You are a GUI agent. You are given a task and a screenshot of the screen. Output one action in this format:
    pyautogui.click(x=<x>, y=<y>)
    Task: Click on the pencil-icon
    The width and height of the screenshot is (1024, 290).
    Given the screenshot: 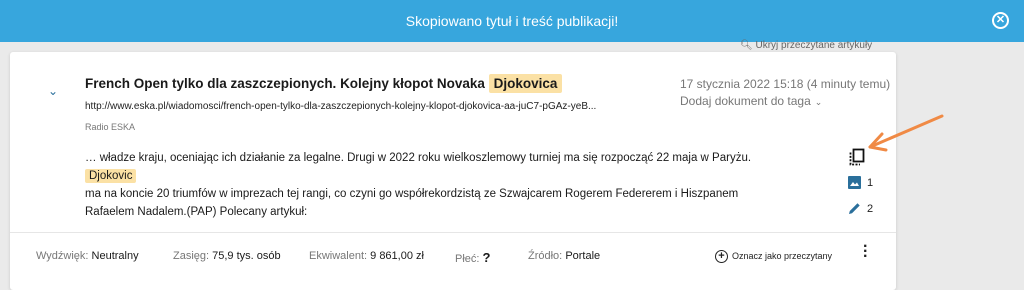 What is the action you would take?
    pyautogui.click(x=854, y=208)
    